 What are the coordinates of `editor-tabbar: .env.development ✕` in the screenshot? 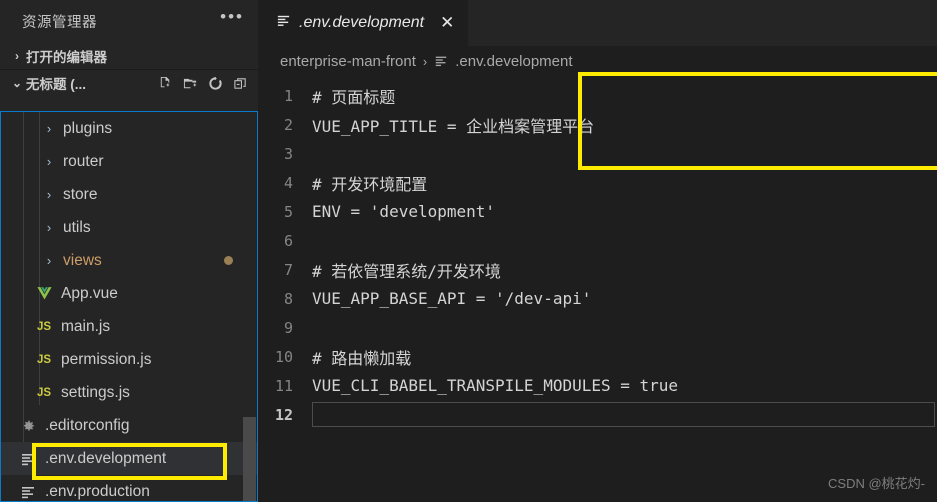 It's located at (597, 23).